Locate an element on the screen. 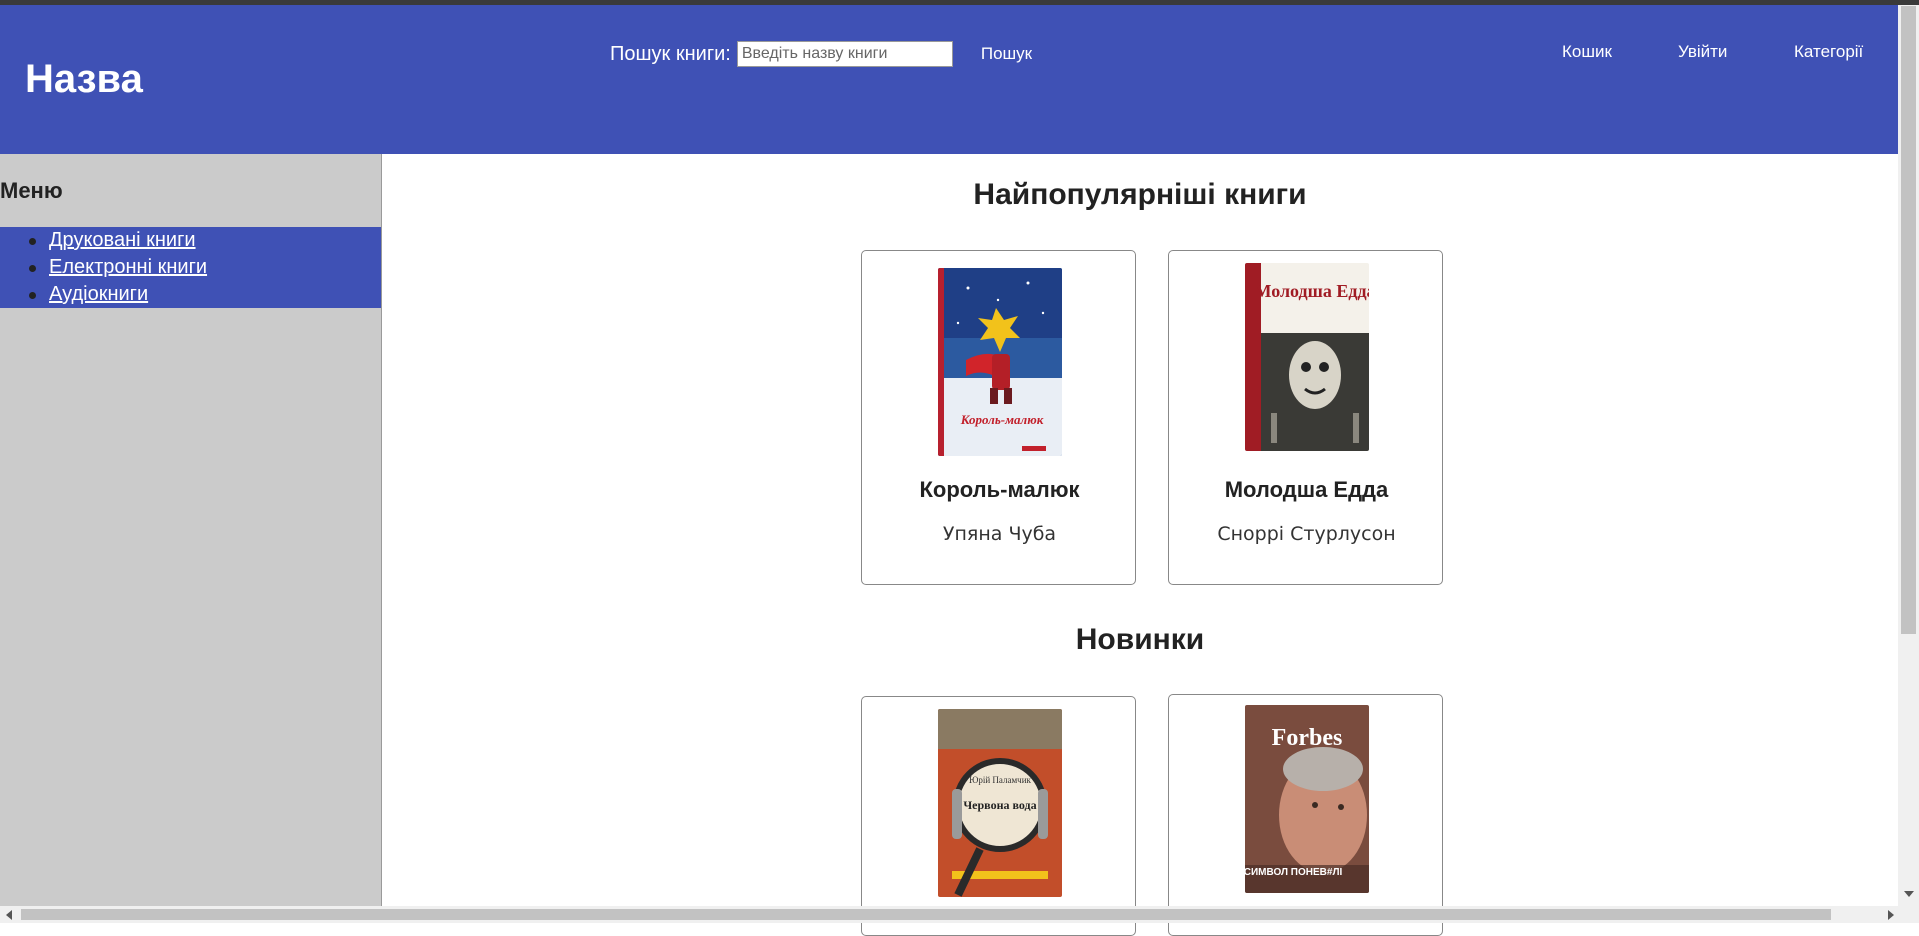 This screenshot has width=1919, height=936. vertical-scrollbar-thumb is located at coordinates (1908, 320).